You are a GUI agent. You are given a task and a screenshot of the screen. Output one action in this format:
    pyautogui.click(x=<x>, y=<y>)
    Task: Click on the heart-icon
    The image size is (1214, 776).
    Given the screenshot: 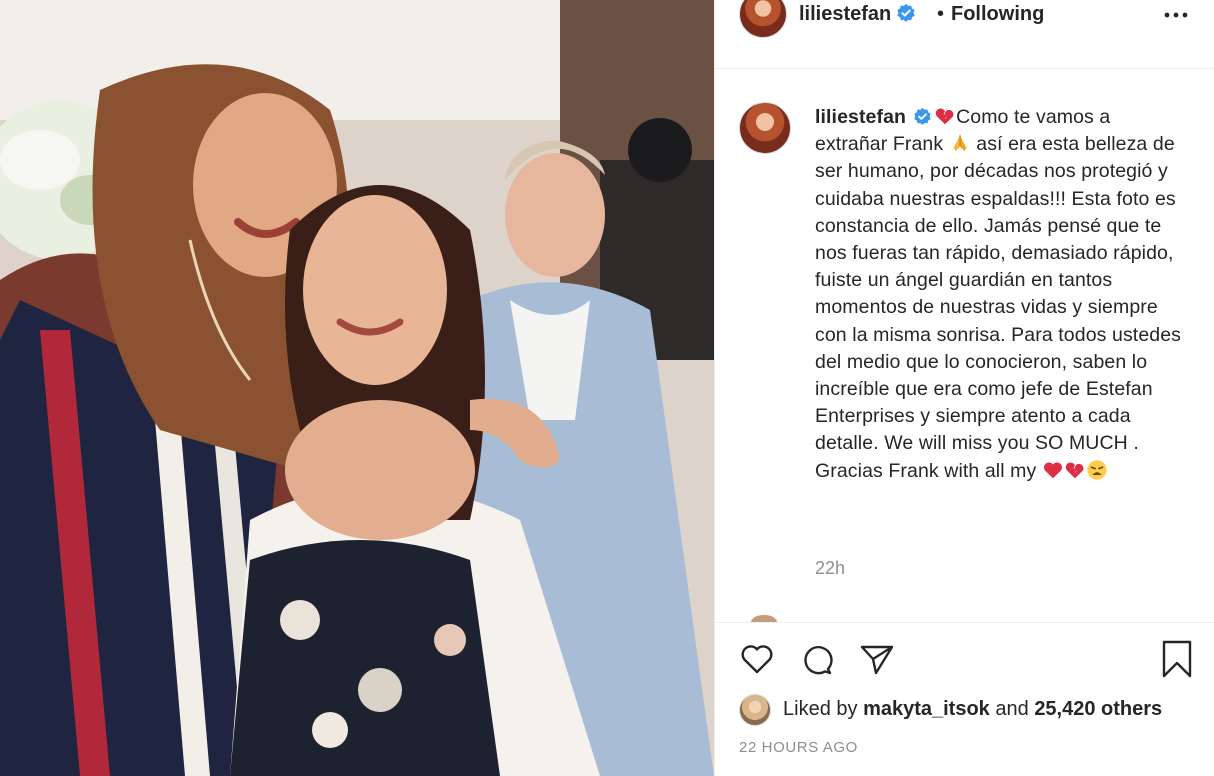 What is the action you would take?
    pyautogui.click(x=757, y=659)
    